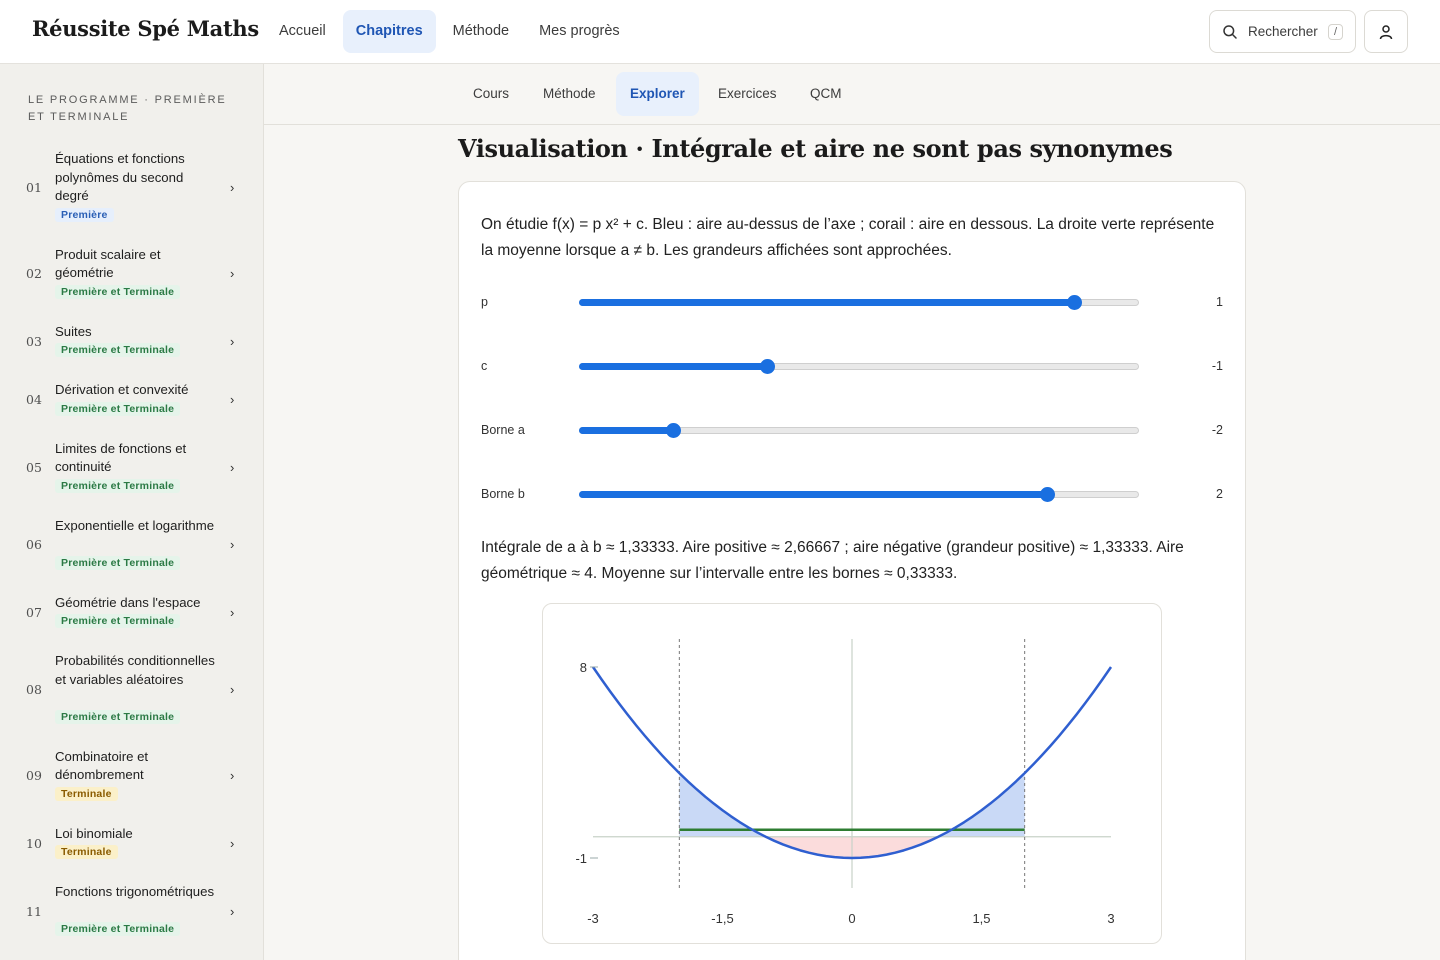 The height and width of the screenshot is (960, 1440). Describe the element at coordinates (826, 94) in the screenshot. I see `tab-qcm: QCM` at that location.